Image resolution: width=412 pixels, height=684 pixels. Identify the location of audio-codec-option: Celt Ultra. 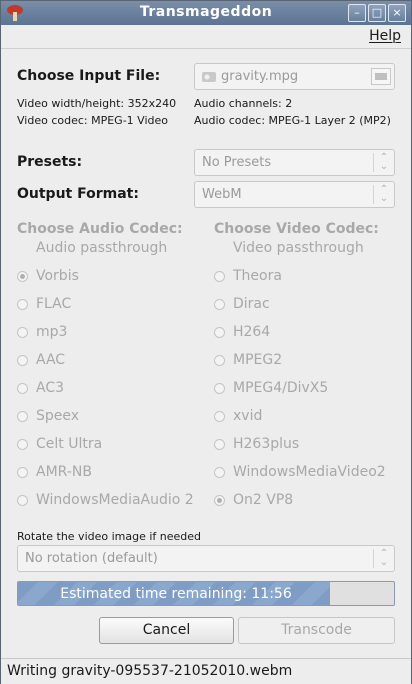
(59, 444).